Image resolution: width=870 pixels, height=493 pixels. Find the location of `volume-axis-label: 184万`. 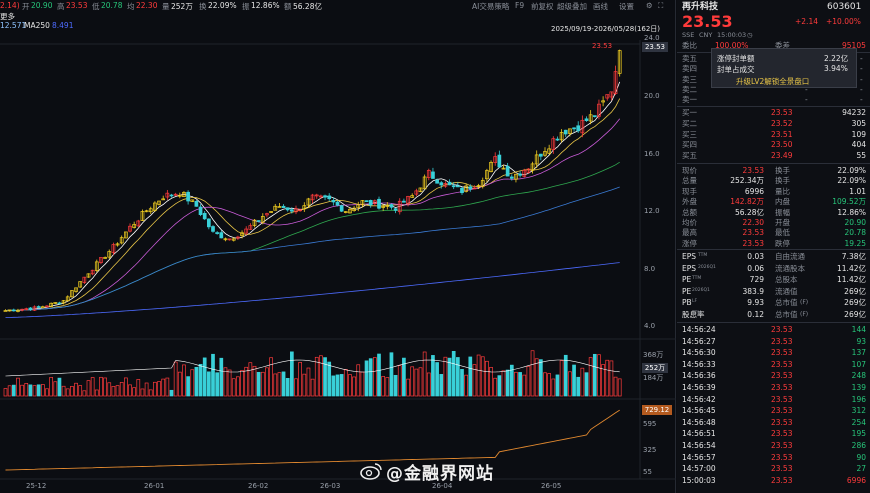

volume-axis-label: 184万 is located at coordinates (653, 378).